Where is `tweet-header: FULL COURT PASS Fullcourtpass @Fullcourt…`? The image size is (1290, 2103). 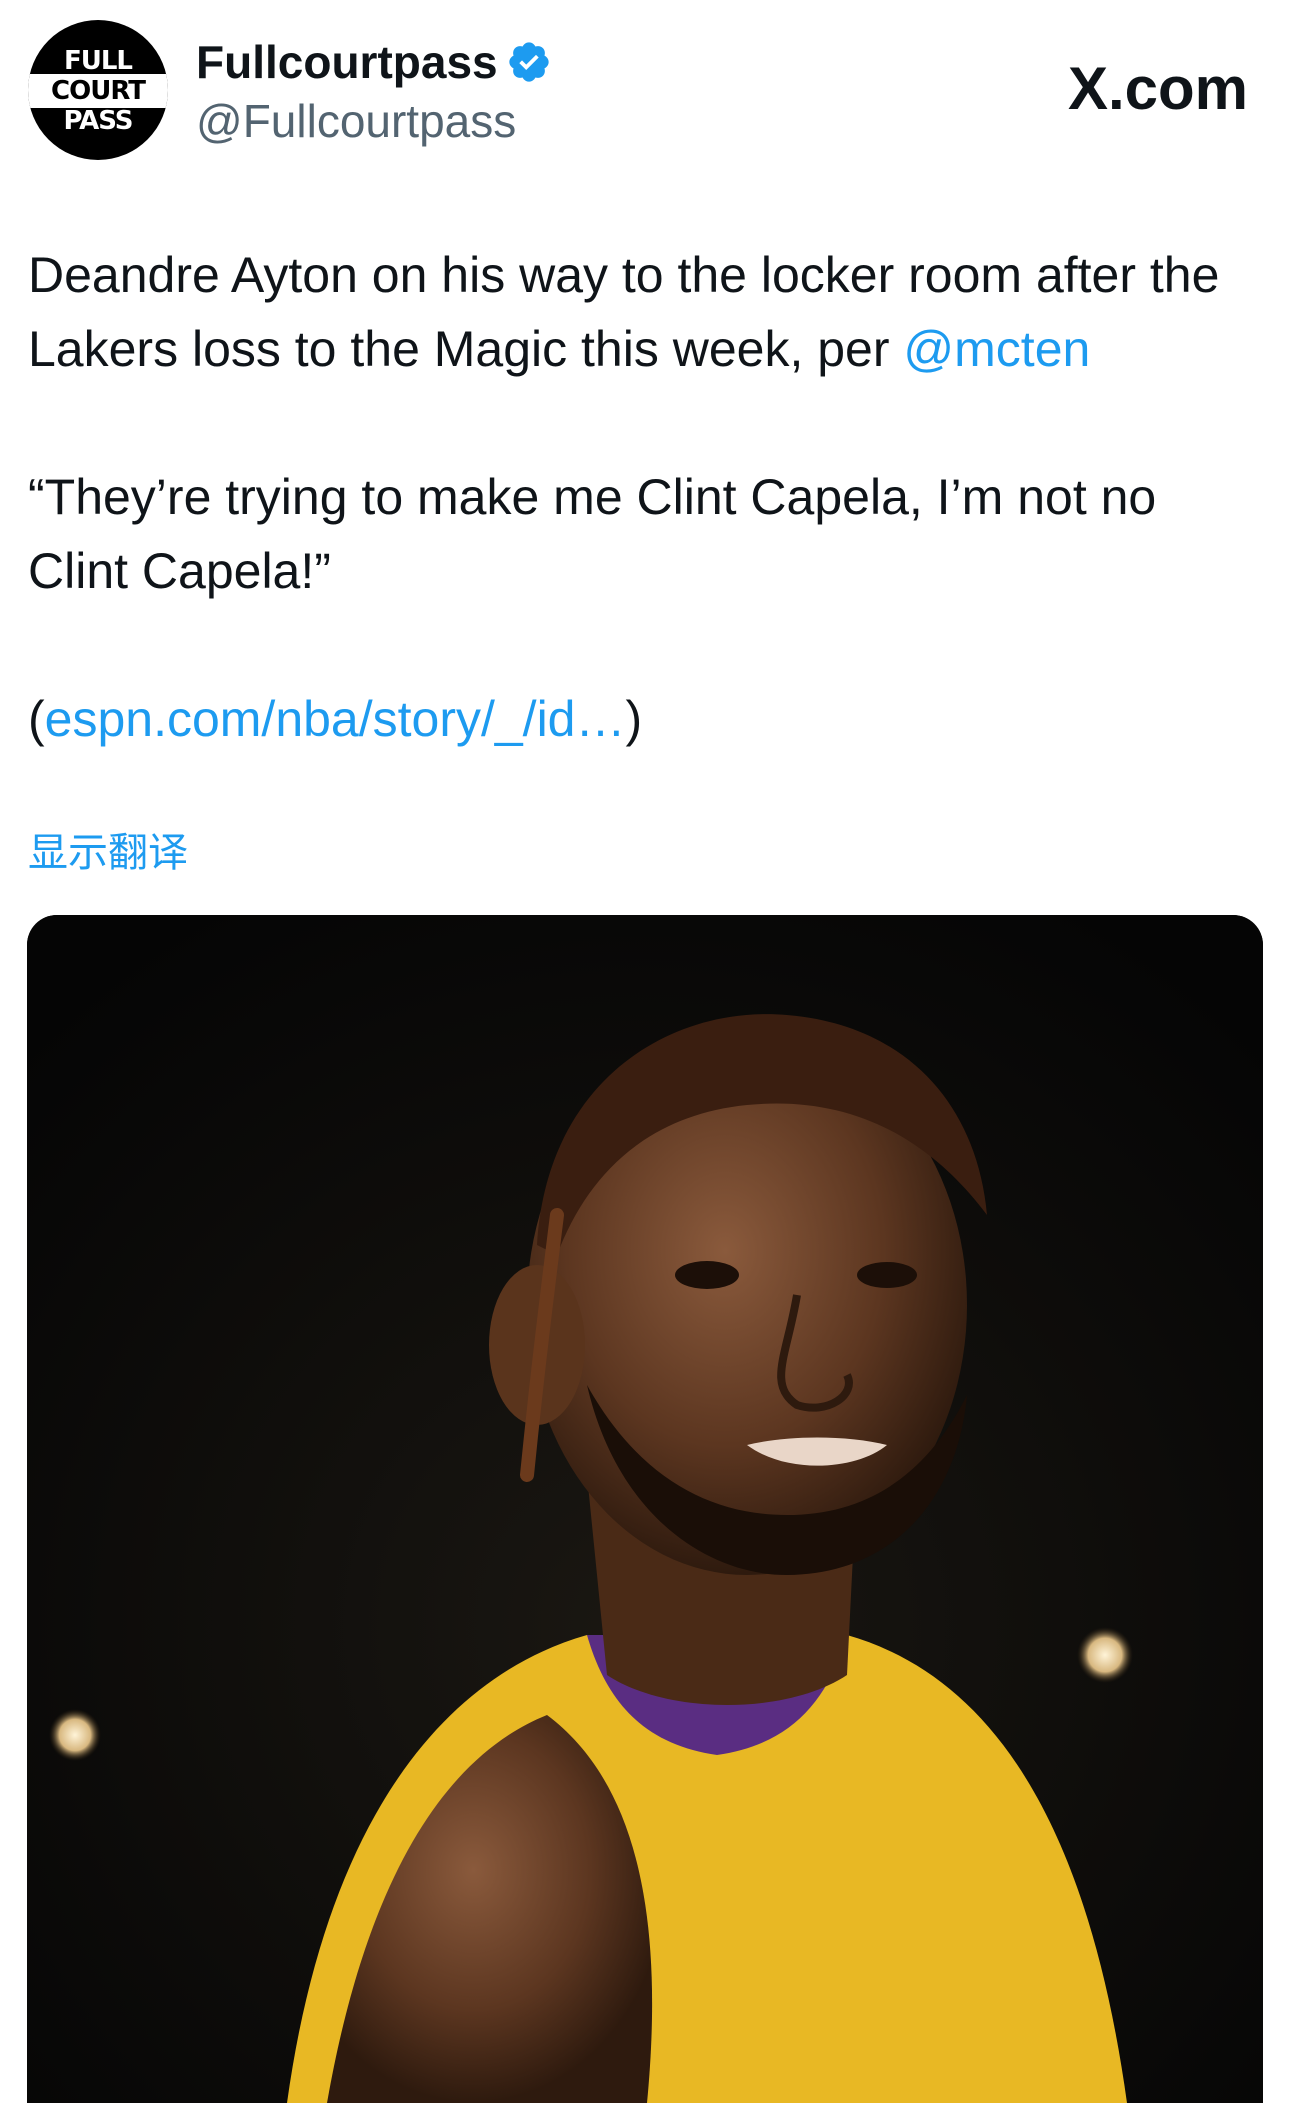 tweet-header: FULL COURT PASS Fullcourtpass @Fullcourt… is located at coordinates (645, 95).